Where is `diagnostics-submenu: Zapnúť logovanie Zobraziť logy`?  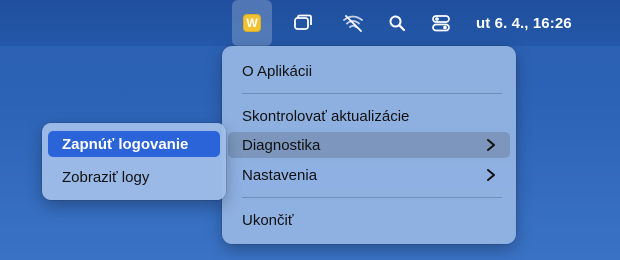
diagnostics-submenu: Zapnúť logovanie Zobraziť logy is located at coordinates (134, 161).